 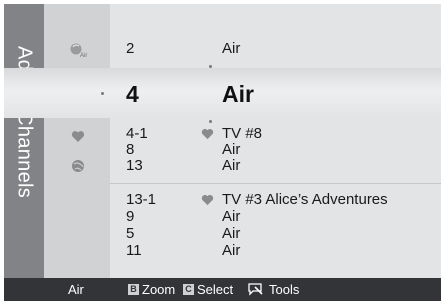 What do you see at coordinates (305, 199) in the screenshot?
I see `channel-name: TV #3 Alice’s Adventures` at bounding box center [305, 199].